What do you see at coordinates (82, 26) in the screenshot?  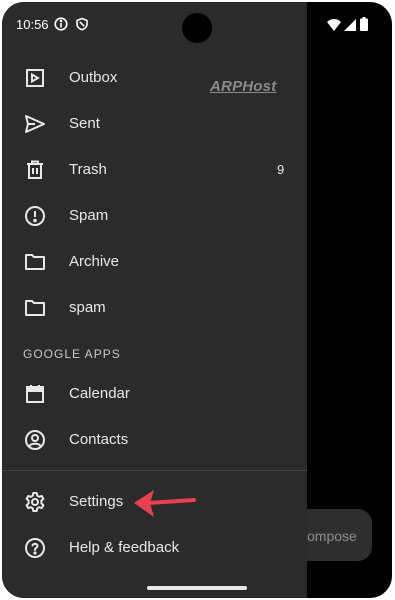 I see `shield-icon` at bounding box center [82, 26].